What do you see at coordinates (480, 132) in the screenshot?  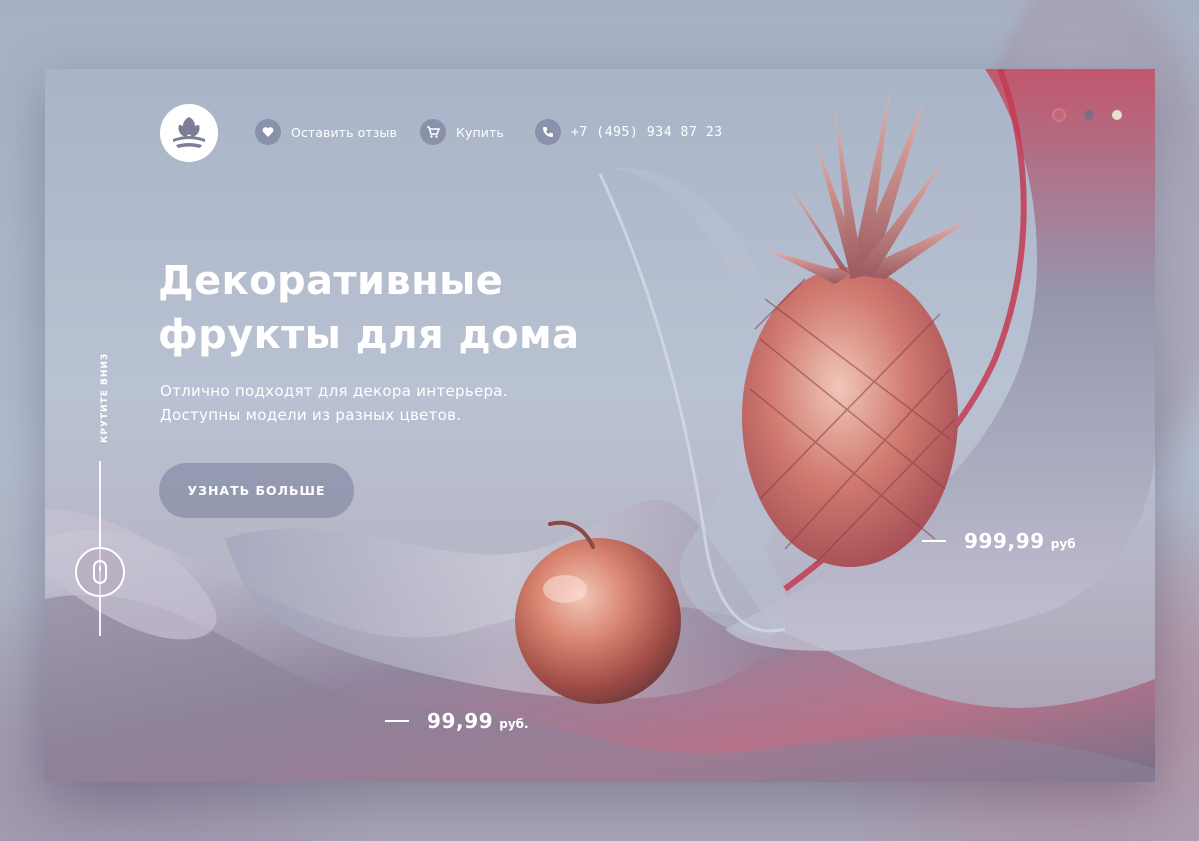 I see `nav-buy-label: Купить` at bounding box center [480, 132].